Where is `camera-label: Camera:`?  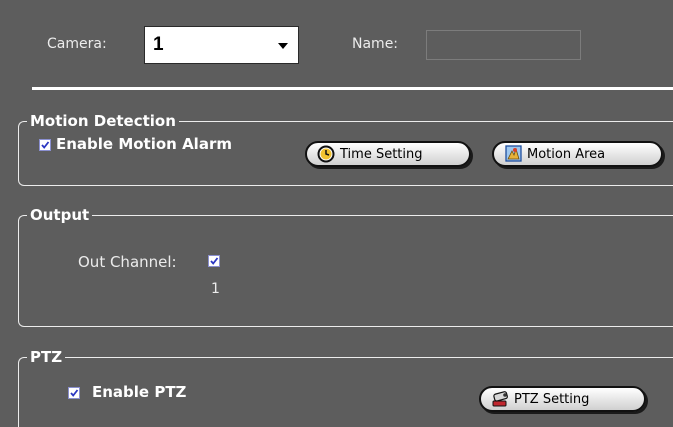
camera-label: Camera: is located at coordinates (77, 44).